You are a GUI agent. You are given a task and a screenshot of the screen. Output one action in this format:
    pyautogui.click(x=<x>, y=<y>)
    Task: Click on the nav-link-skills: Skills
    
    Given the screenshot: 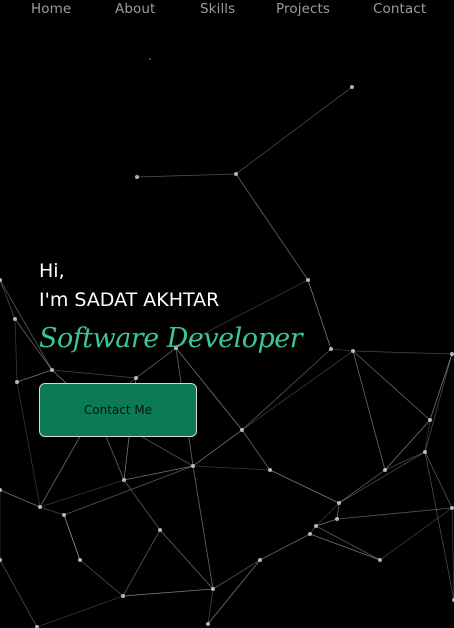 What is the action you would take?
    pyautogui.click(x=217, y=9)
    